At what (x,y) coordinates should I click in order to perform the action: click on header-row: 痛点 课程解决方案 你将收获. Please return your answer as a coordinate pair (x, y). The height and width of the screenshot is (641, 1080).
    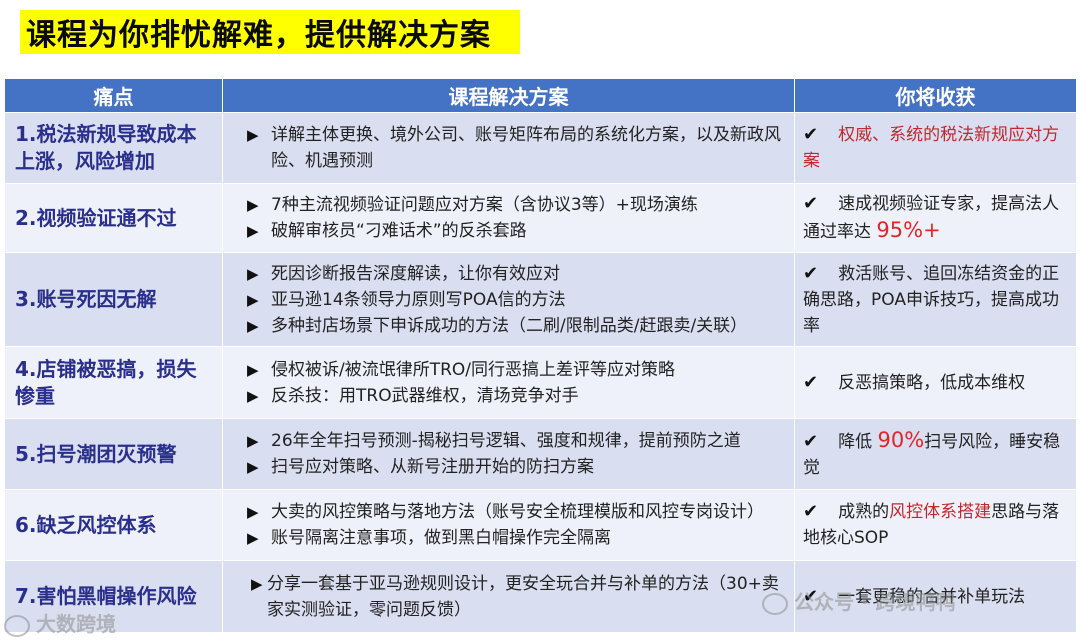
    Looking at the image, I should click on (540, 95).